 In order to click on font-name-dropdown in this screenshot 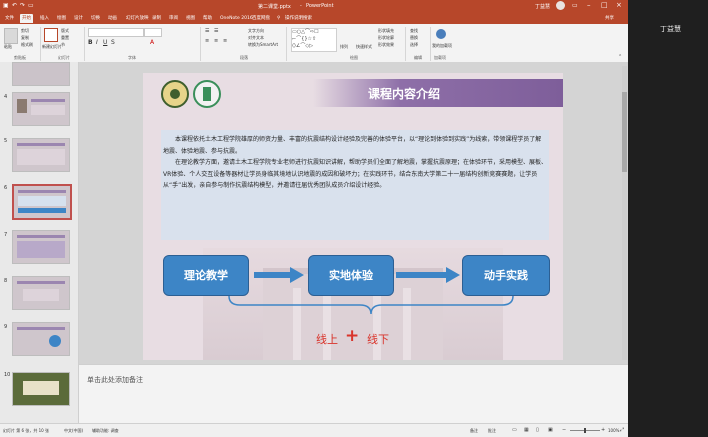, I will do `click(116, 32)`.